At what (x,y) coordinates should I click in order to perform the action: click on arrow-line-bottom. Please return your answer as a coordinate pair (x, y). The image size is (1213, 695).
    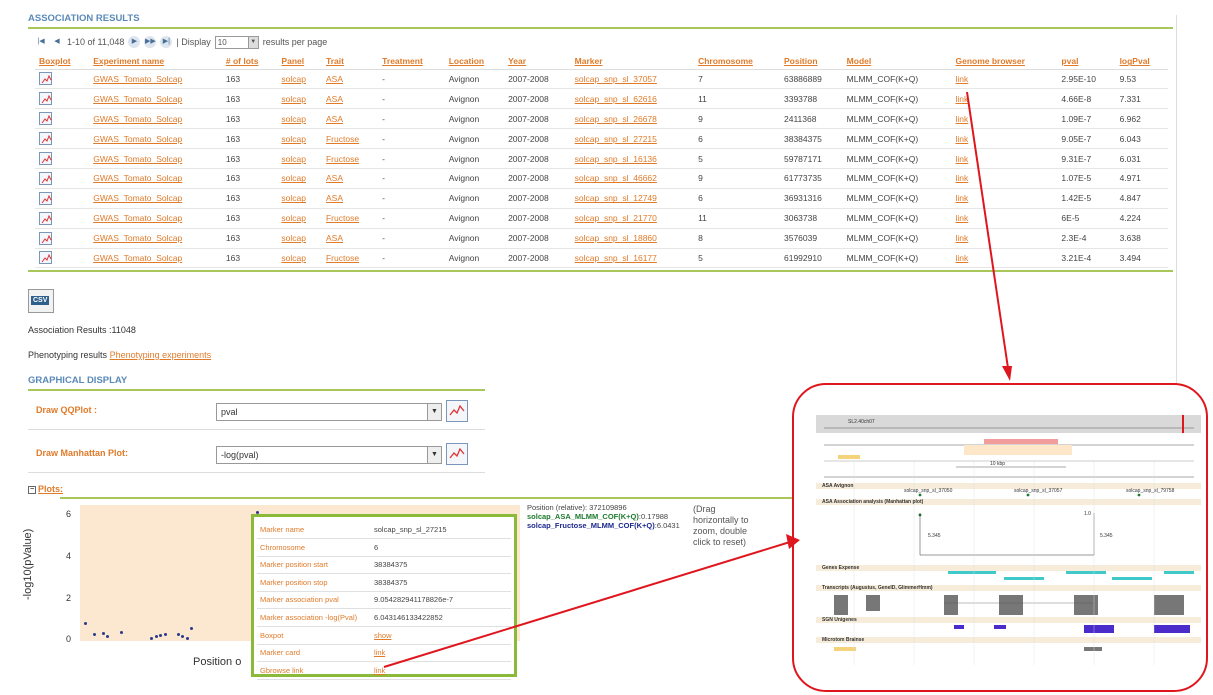
    Looking at the image, I should click on (587, 604).